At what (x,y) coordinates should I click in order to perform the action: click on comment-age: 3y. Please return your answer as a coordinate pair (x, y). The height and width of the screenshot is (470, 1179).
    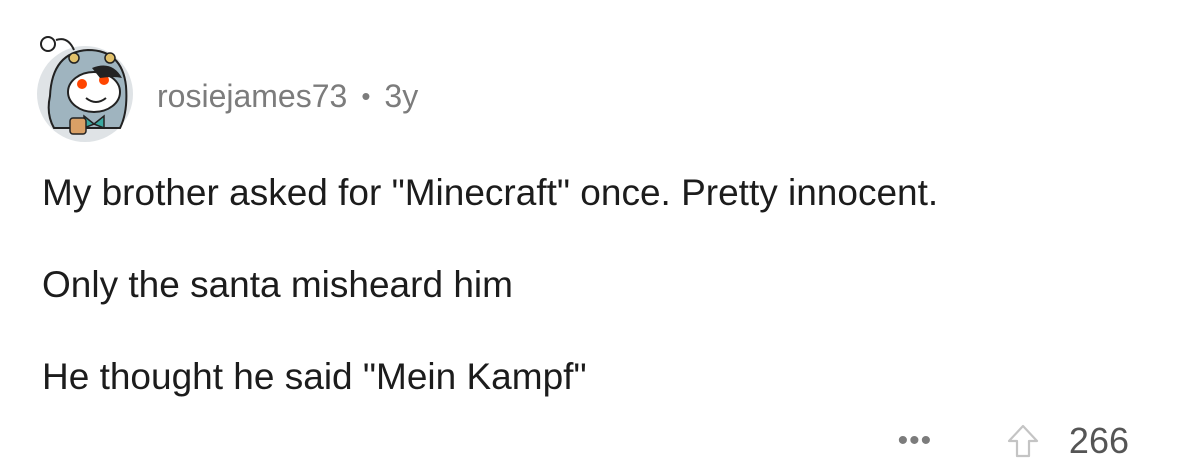
    Looking at the image, I should click on (401, 95).